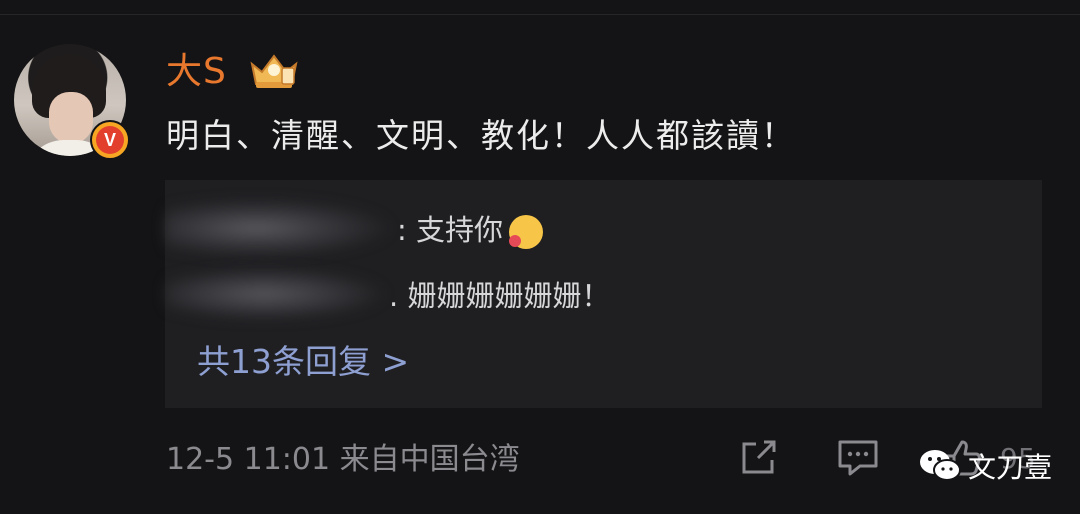  What do you see at coordinates (526, 232) in the screenshot?
I see `hug-emoji-icon` at bounding box center [526, 232].